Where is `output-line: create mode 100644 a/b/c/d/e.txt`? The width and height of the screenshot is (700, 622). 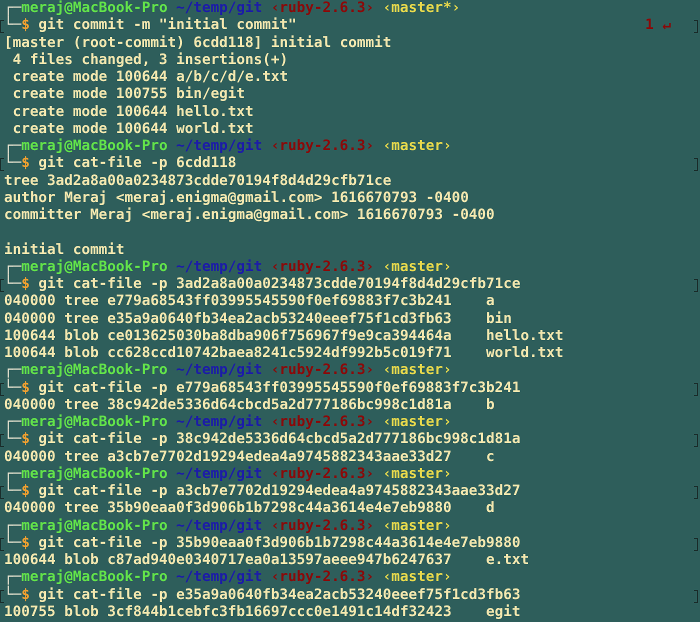
output-line: create mode 100644 a/b/c/d/e.txt is located at coordinates (150, 77).